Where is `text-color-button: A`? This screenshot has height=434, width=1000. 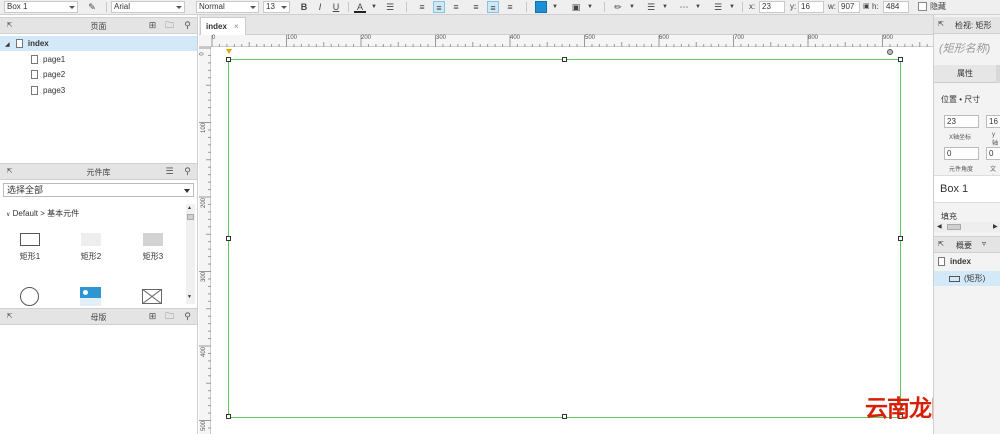
text-color-button: A is located at coordinates (360, 7).